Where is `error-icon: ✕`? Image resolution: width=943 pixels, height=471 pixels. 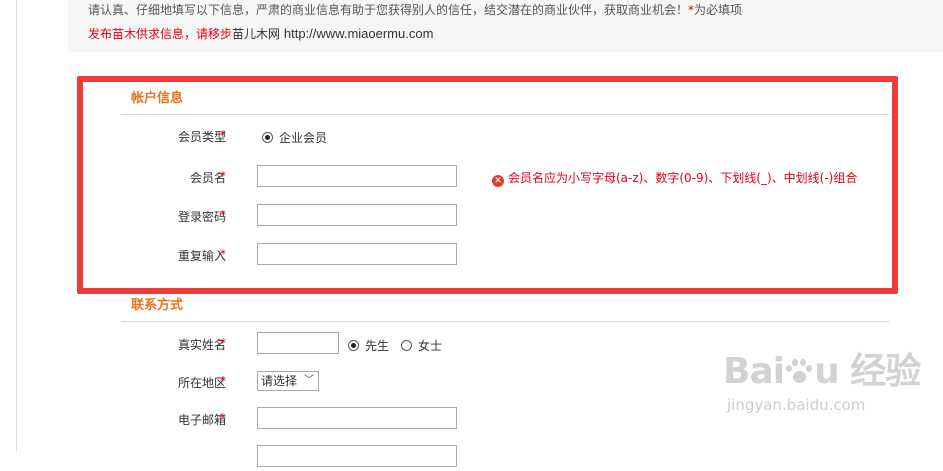
error-icon: ✕ is located at coordinates (498, 181).